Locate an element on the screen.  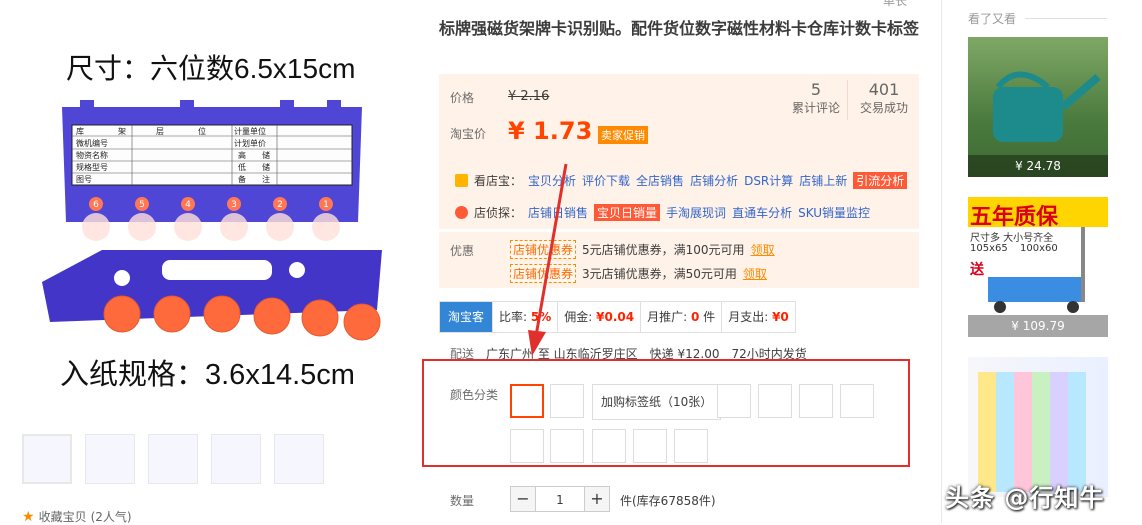
metric-monthly-spend: 月支出: ¥0 is located at coordinates (758, 317).